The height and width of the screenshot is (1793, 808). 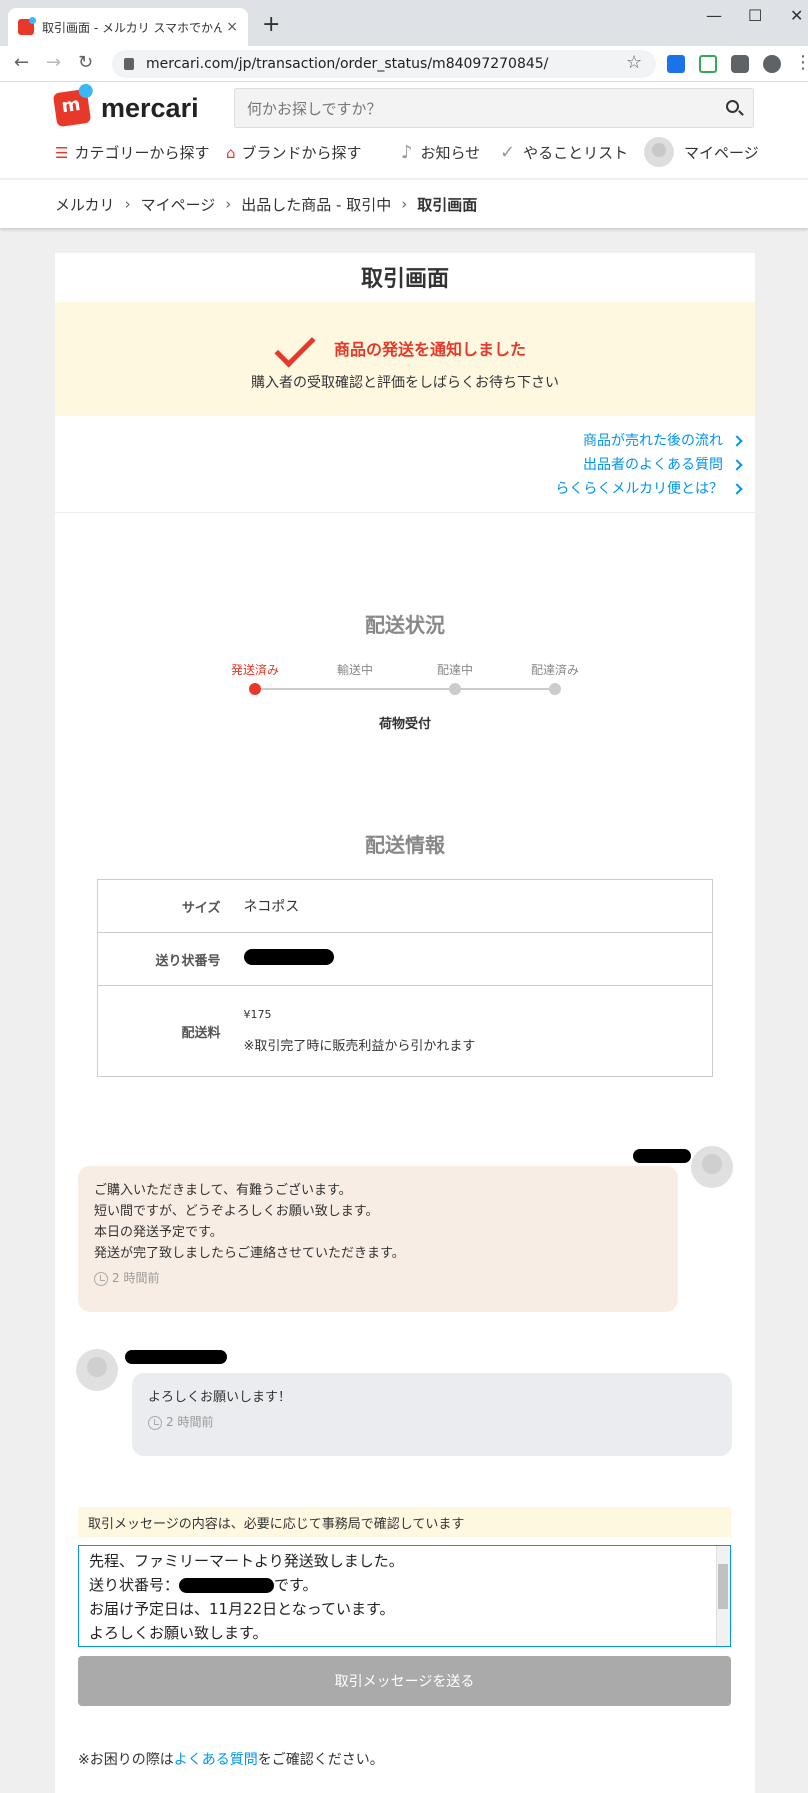 What do you see at coordinates (257, 1014) in the screenshot?
I see `fee-value: ¥175` at bounding box center [257, 1014].